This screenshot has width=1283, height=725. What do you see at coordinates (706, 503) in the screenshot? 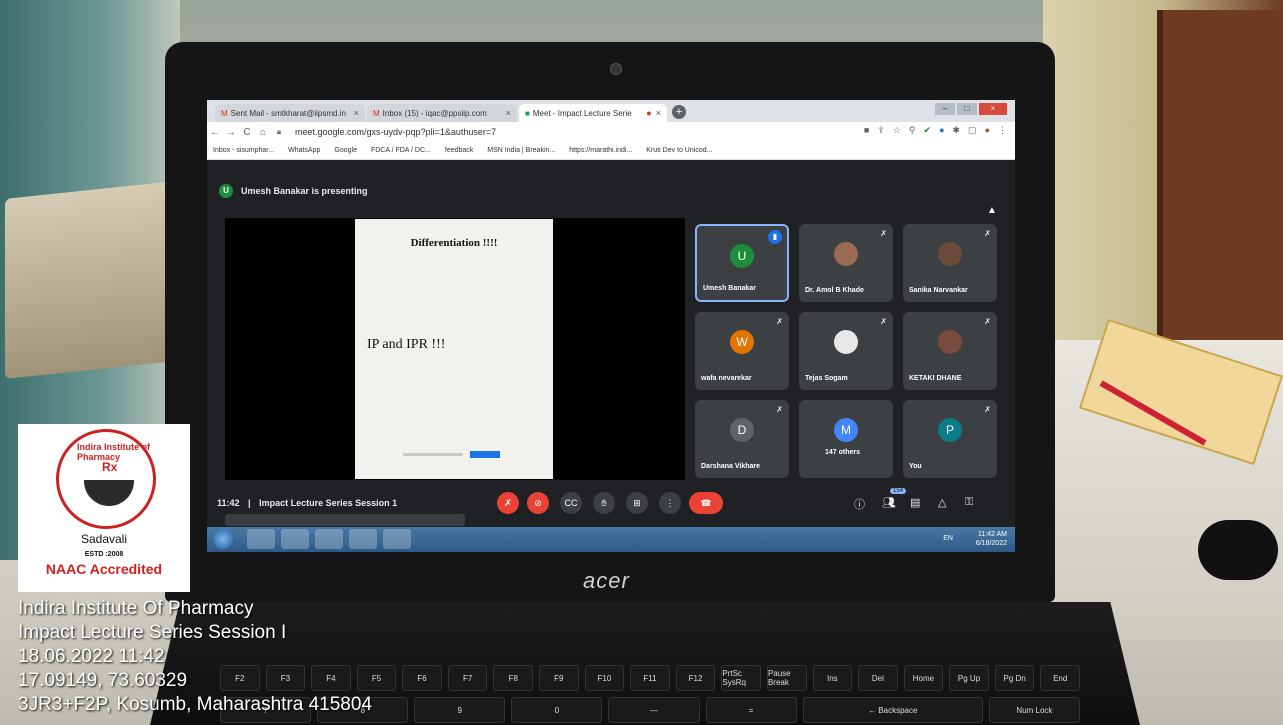
I see `leave-call-button: ☎︎` at bounding box center [706, 503].